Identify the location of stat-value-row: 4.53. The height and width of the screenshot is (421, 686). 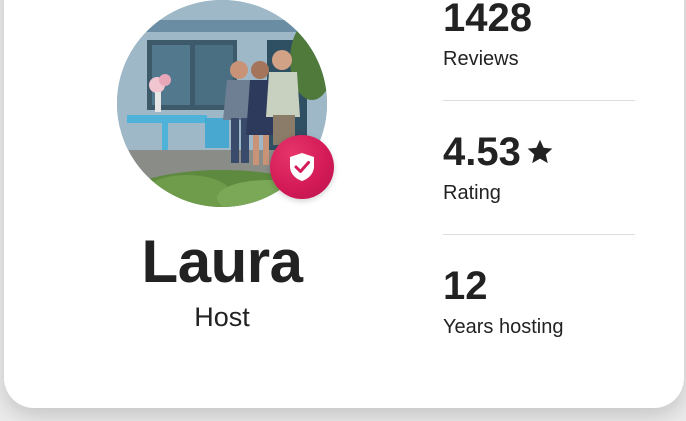
(539, 152).